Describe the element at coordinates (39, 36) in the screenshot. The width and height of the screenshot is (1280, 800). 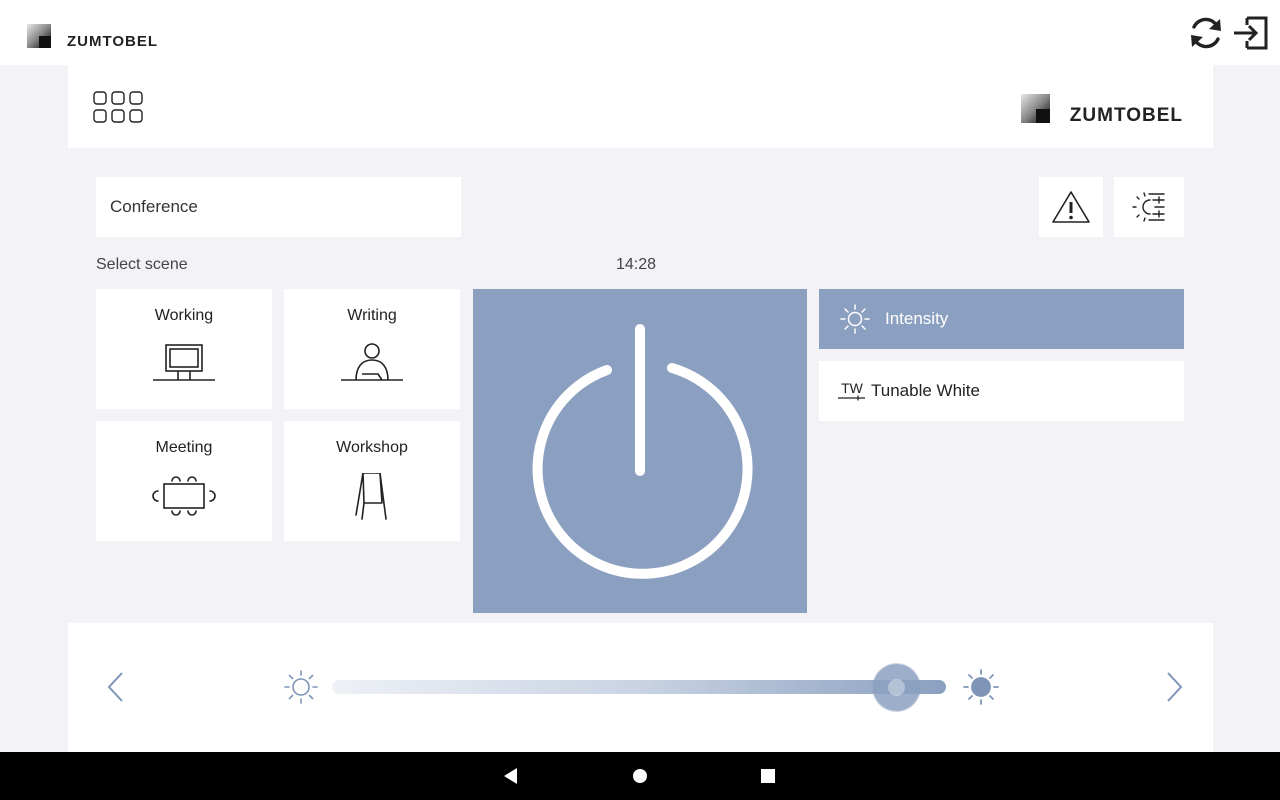
I see `brand-logo-mark` at that location.